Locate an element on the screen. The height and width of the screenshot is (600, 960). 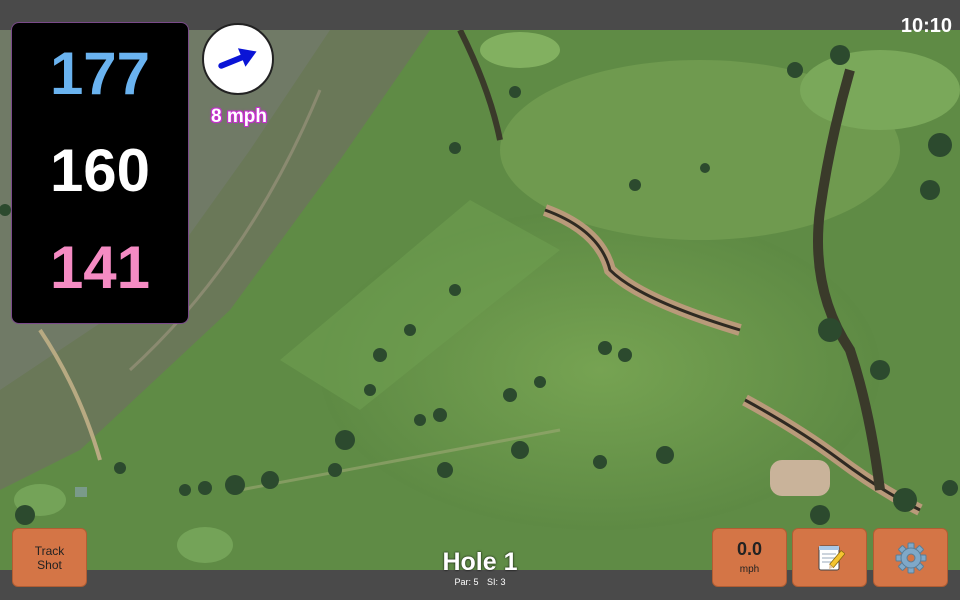
si-label: SI: 3 is located at coordinates (496, 582).